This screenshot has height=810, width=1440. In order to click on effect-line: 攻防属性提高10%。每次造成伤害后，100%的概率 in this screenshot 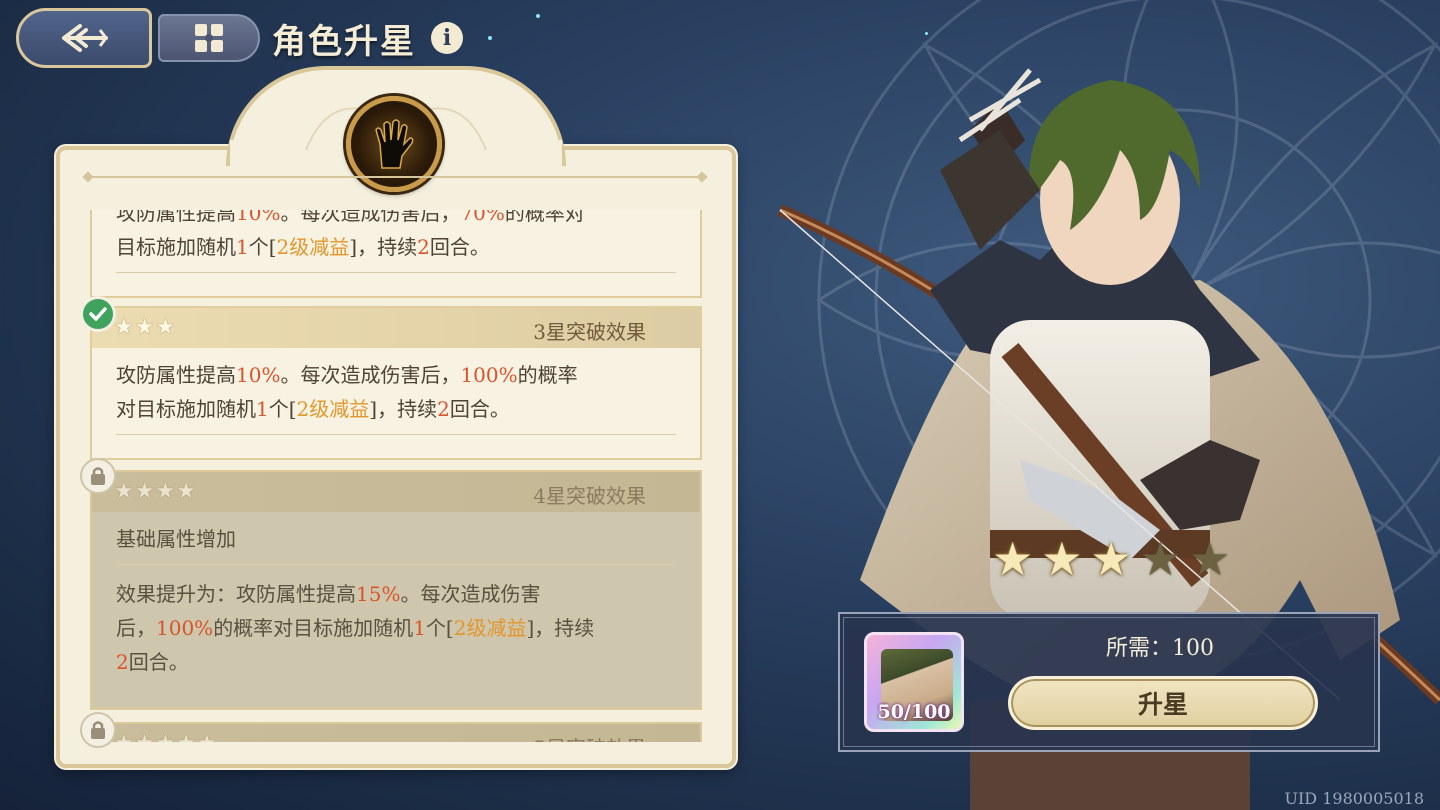, I will do `click(347, 375)`.